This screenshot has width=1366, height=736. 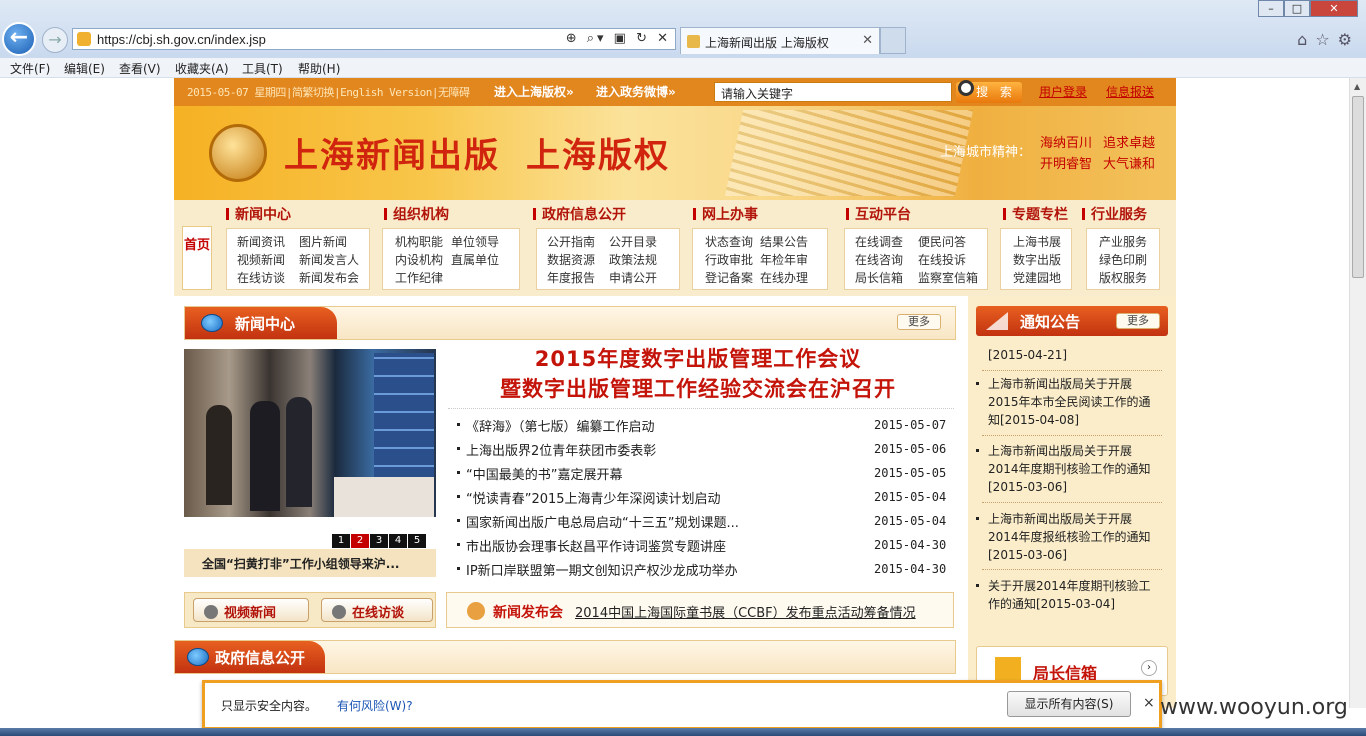 I want to click on nav-link: 数据资源, so click(x=571, y=259).